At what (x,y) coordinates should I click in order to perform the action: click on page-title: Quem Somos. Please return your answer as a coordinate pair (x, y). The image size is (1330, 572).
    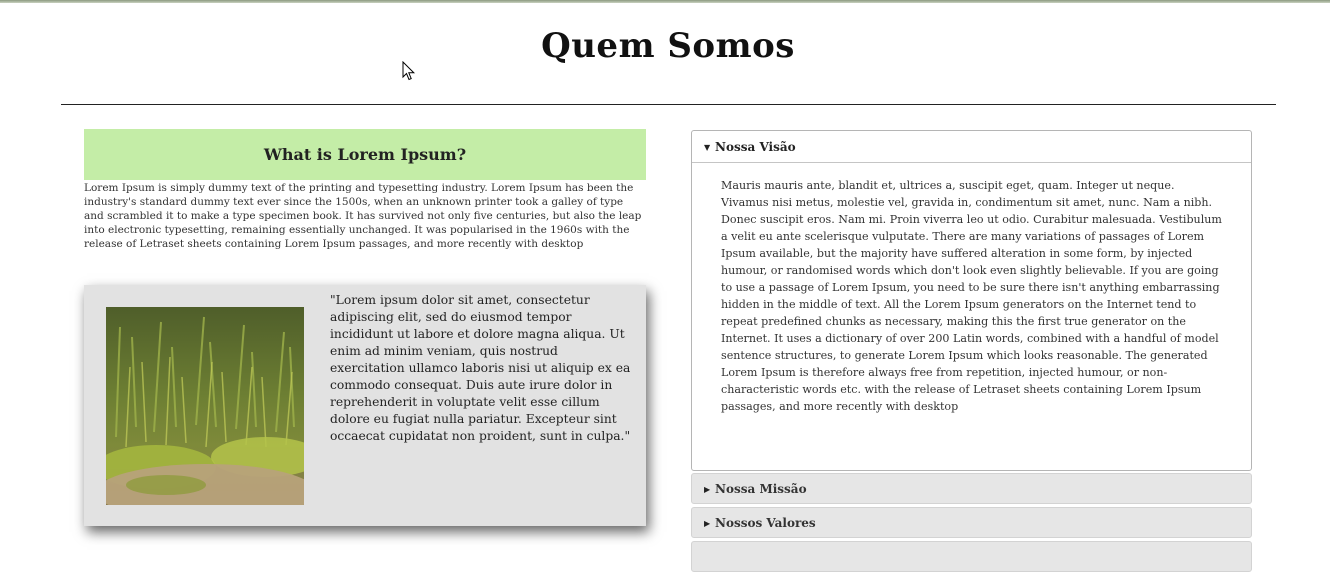
    Looking at the image, I should click on (668, 46).